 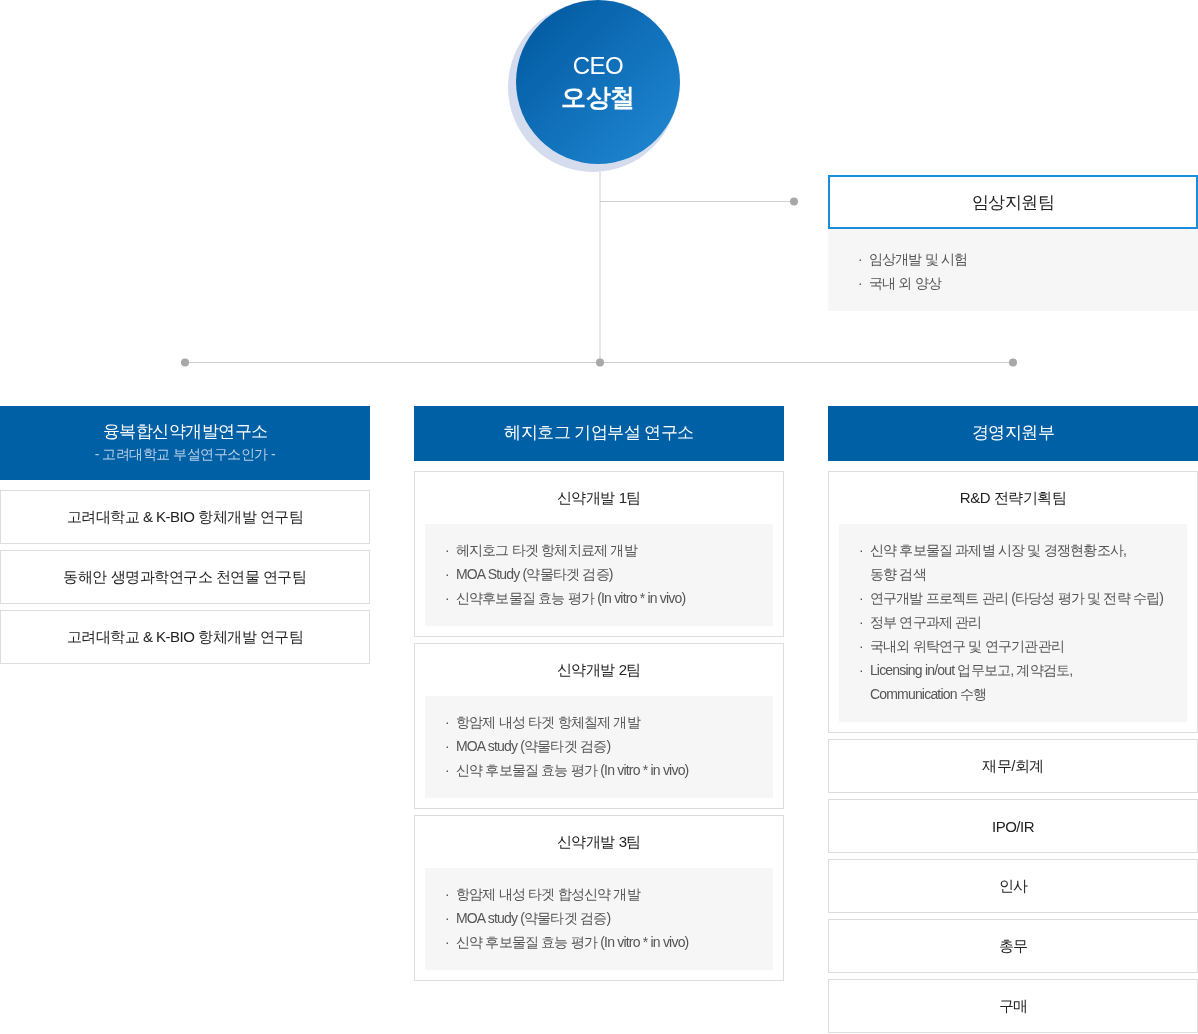 I want to click on division-name: 경영지원부, so click(x=1013, y=432).